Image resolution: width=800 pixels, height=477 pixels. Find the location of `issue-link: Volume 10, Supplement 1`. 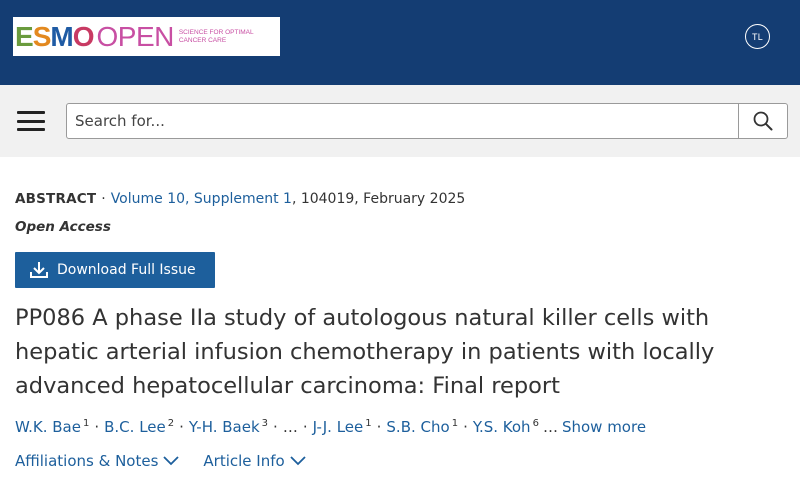

issue-link: Volume 10, Supplement 1 is located at coordinates (201, 199).